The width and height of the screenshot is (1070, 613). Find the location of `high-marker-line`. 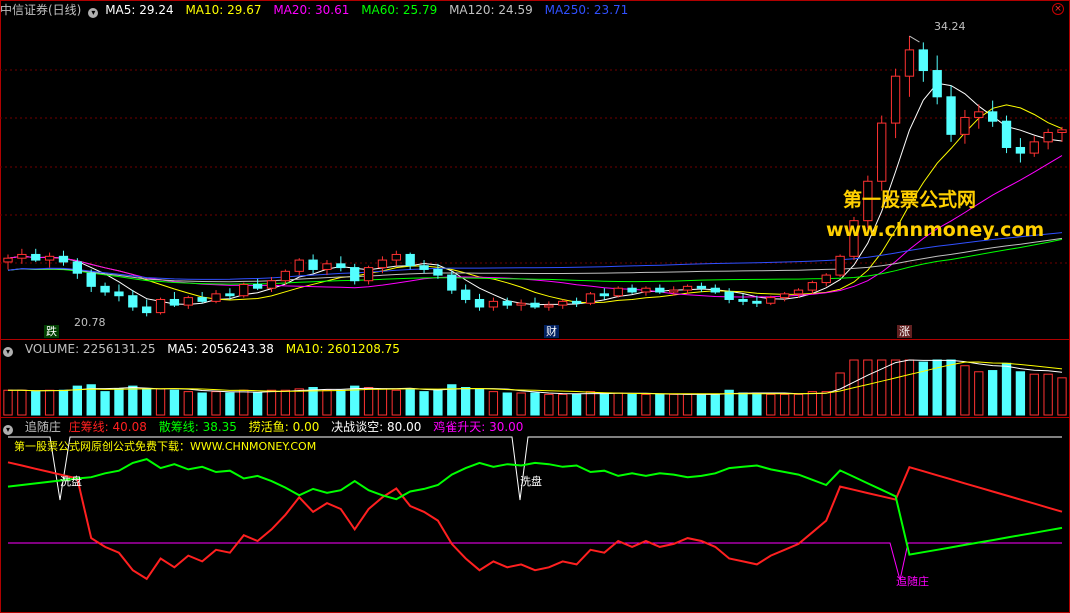

high-marker-line is located at coordinates (914, 39).